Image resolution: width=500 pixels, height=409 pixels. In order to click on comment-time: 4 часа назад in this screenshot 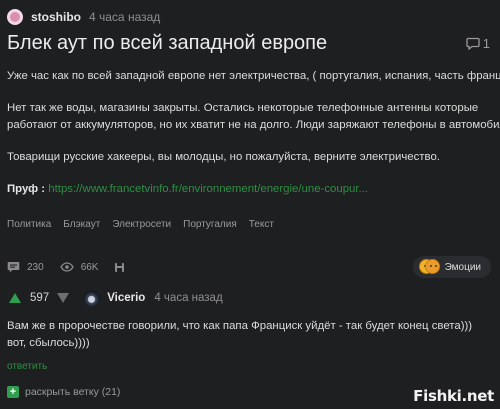, I will do `click(188, 298)`.